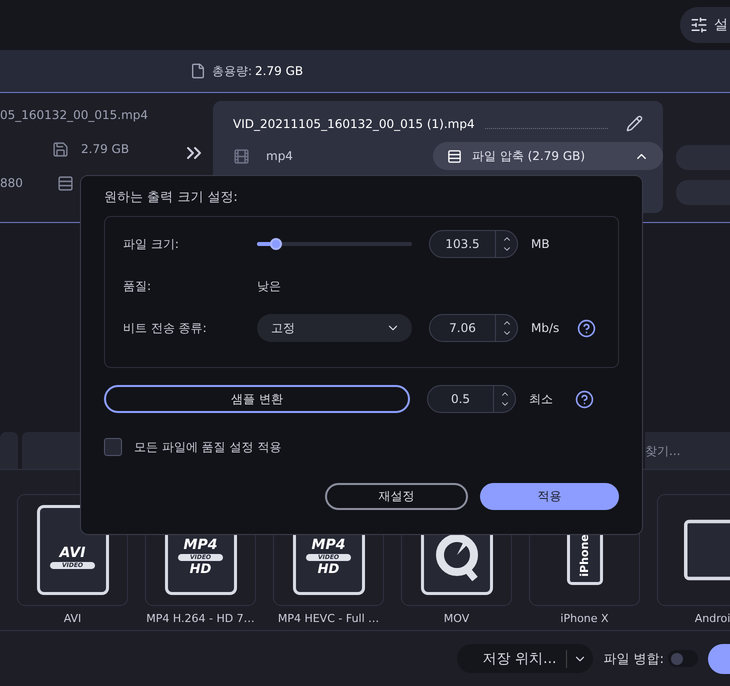 This screenshot has height=686, width=730. What do you see at coordinates (279, 156) in the screenshot?
I see `output-format: mp4` at bounding box center [279, 156].